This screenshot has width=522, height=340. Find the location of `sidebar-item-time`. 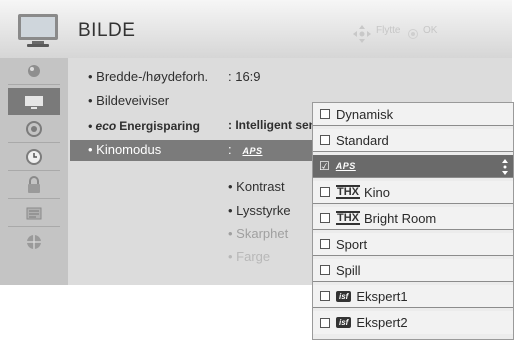

sidebar-item-time is located at coordinates (34, 157).